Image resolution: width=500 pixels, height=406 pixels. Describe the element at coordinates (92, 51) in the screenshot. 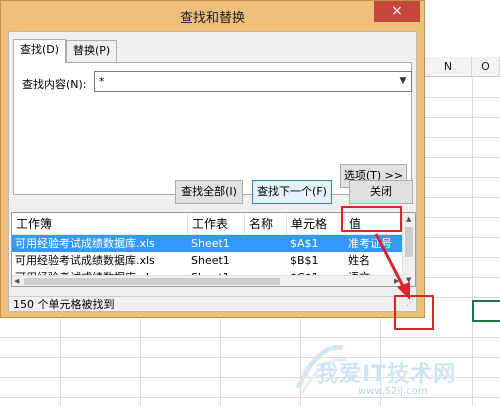

I see `tab-replace: 替换(P)` at that location.